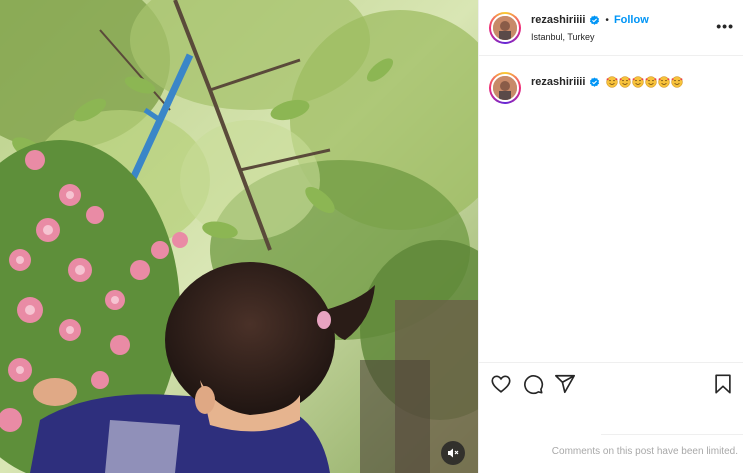 This screenshot has height=473, width=743. I want to click on share-button, so click(565, 384).